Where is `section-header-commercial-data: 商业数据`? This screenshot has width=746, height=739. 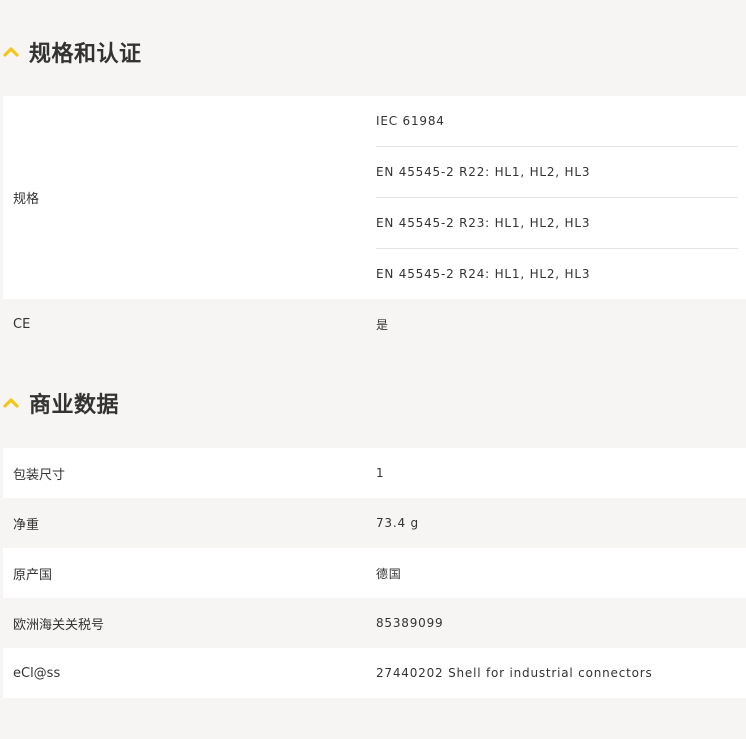 section-header-commercial-data: 商业数据 is located at coordinates (373, 403).